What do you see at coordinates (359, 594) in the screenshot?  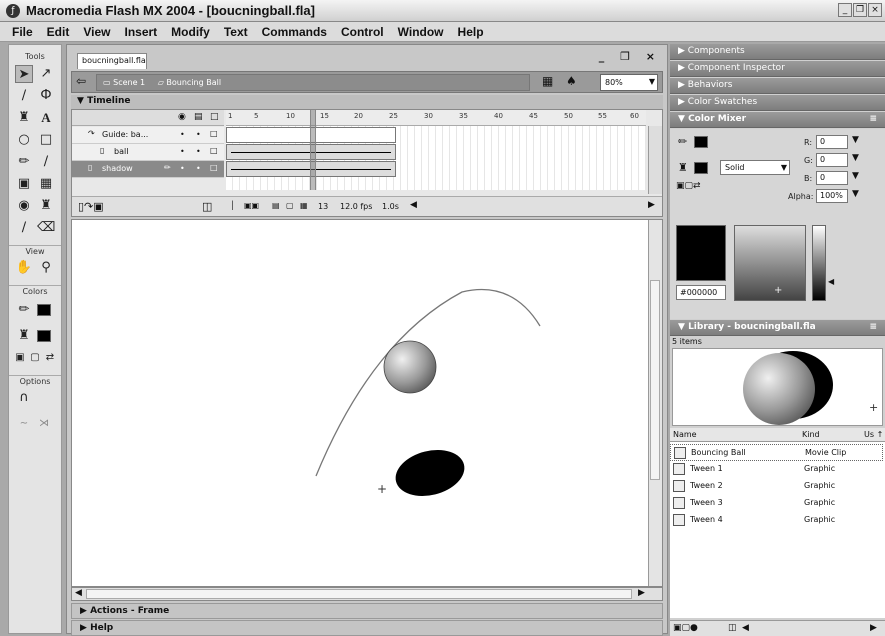 I see `hscroll-thumb` at bounding box center [359, 594].